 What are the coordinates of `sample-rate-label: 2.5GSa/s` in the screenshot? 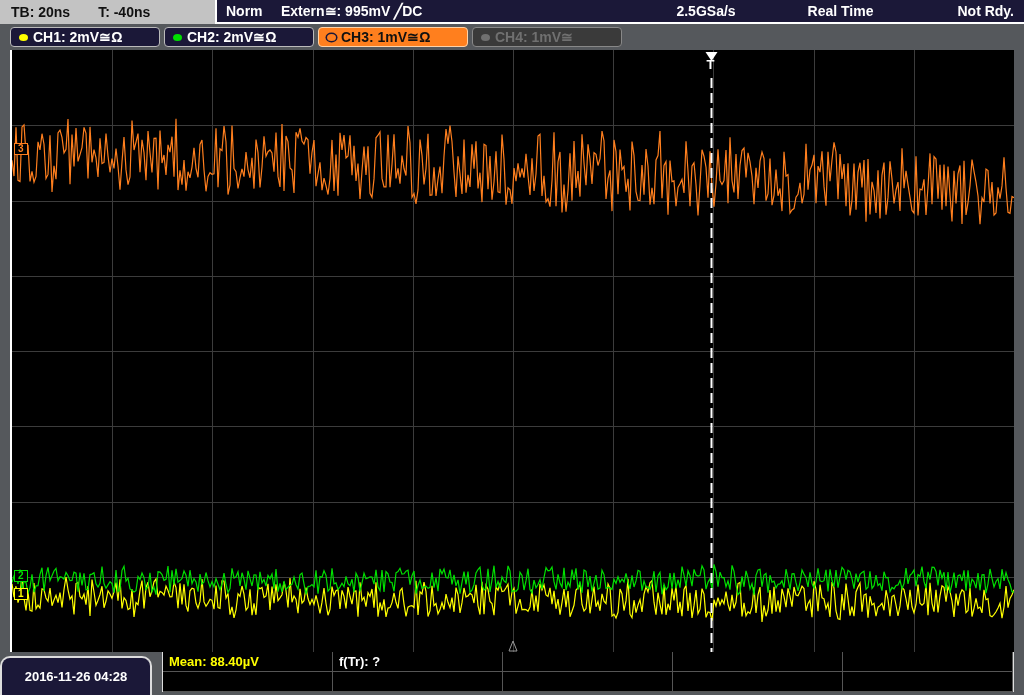 It's located at (706, 11).